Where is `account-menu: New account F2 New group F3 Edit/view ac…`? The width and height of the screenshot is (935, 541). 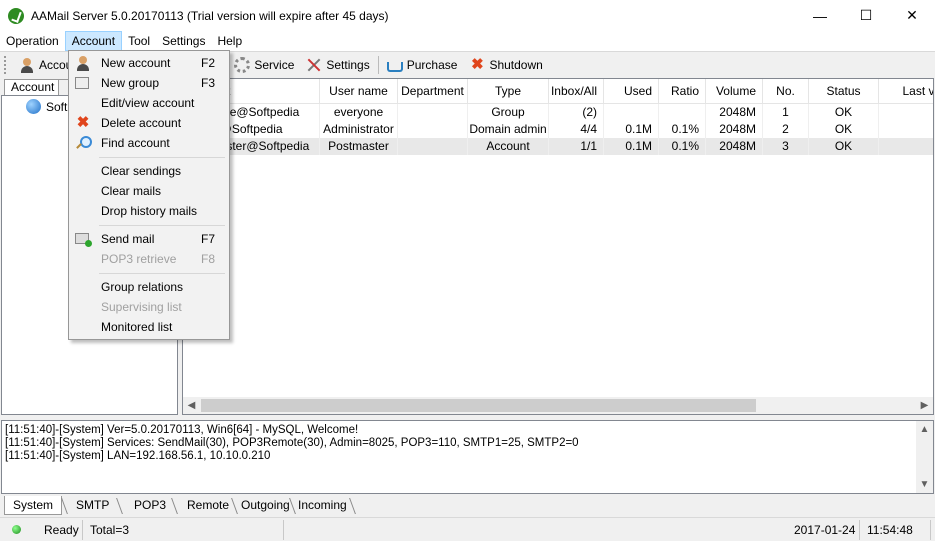
account-menu: New account F2 New group F3 Edit/view ac… is located at coordinates (149, 195).